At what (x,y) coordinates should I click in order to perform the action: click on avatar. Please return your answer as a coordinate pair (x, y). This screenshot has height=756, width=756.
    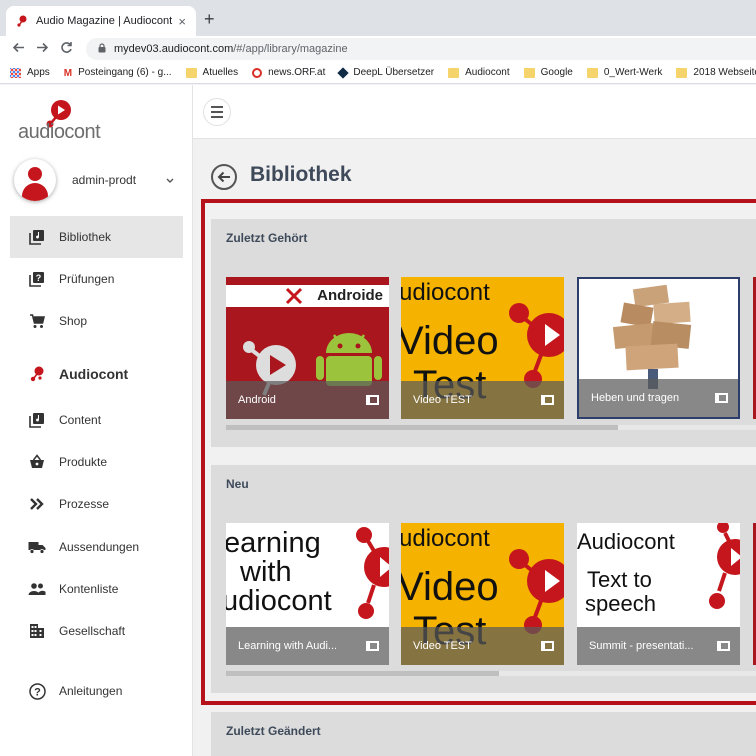
    Looking at the image, I should click on (35, 180).